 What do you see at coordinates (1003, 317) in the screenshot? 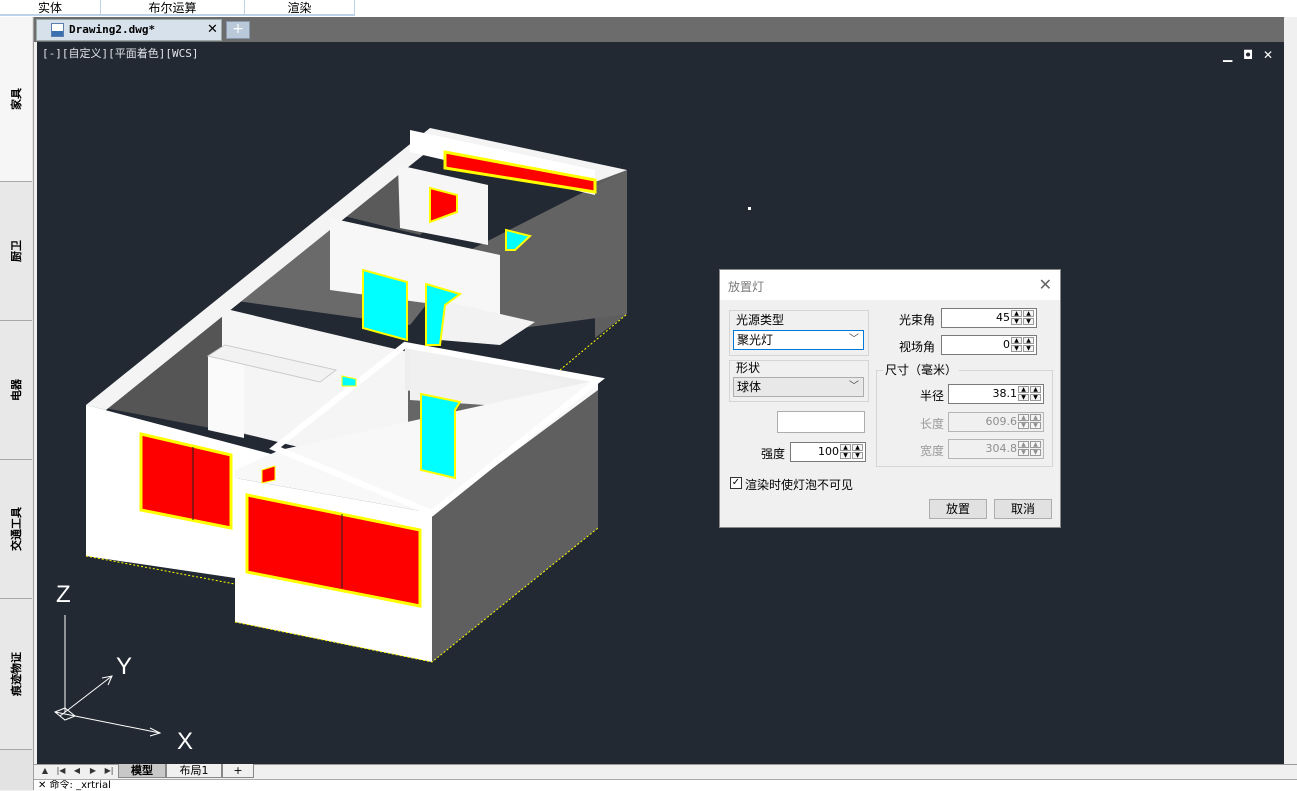
I see `beam-angle-value: 45` at bounding box center [1003, 317].